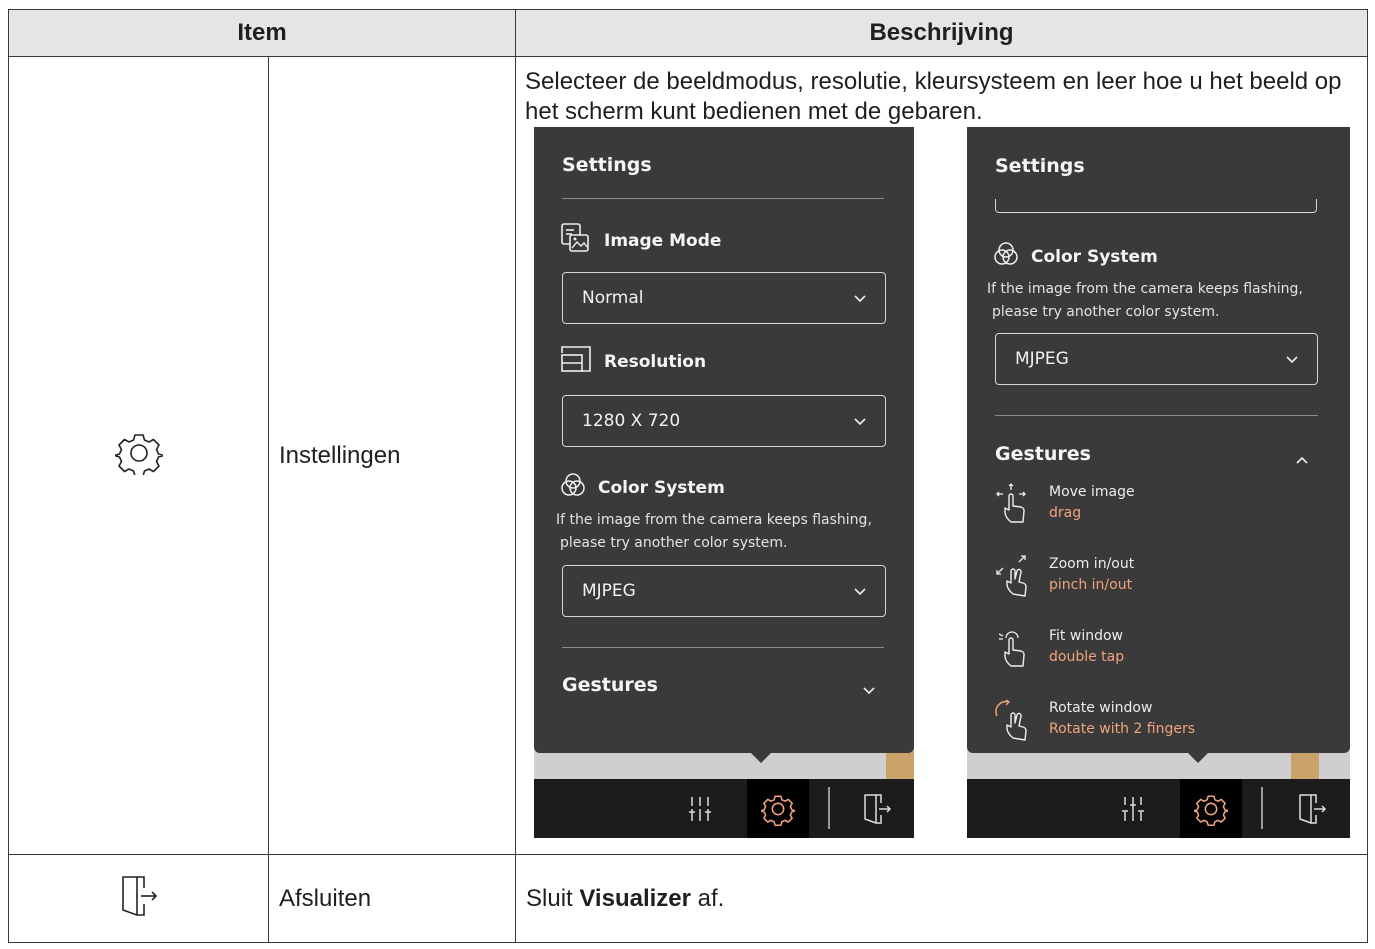  What do you see at coordinates (633, 361) in the screenshot?
I see `resolution-label: Resolution` at bounding box center [633, 361].